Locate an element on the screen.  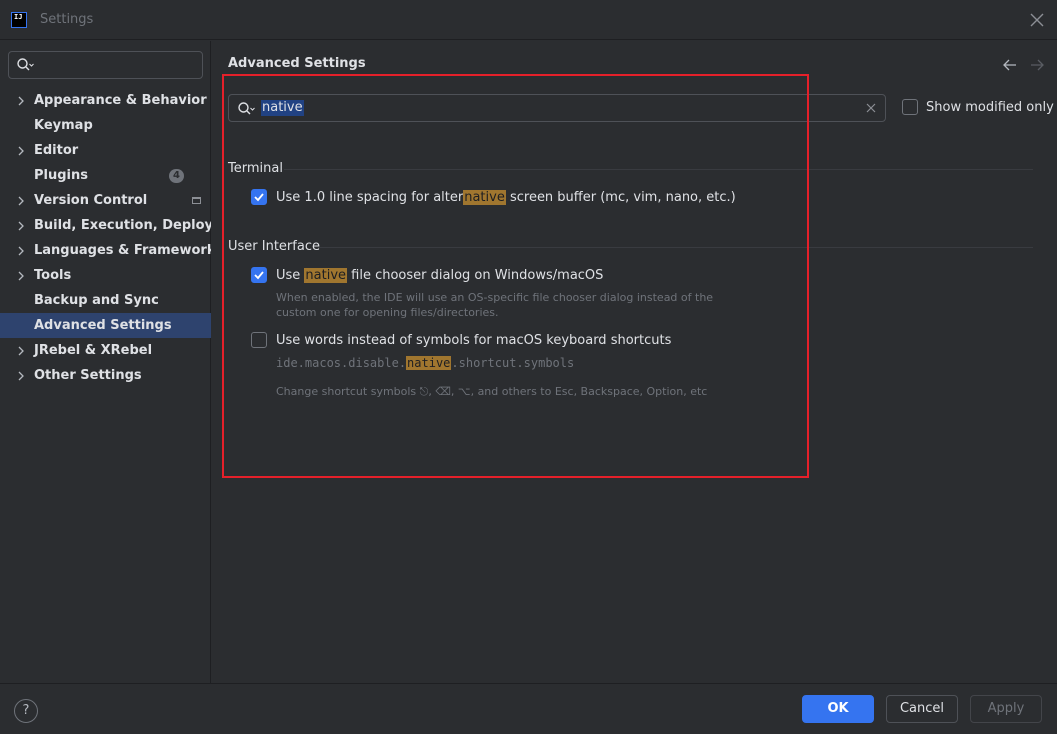
close-icon is located at coordinates (1037, 20).